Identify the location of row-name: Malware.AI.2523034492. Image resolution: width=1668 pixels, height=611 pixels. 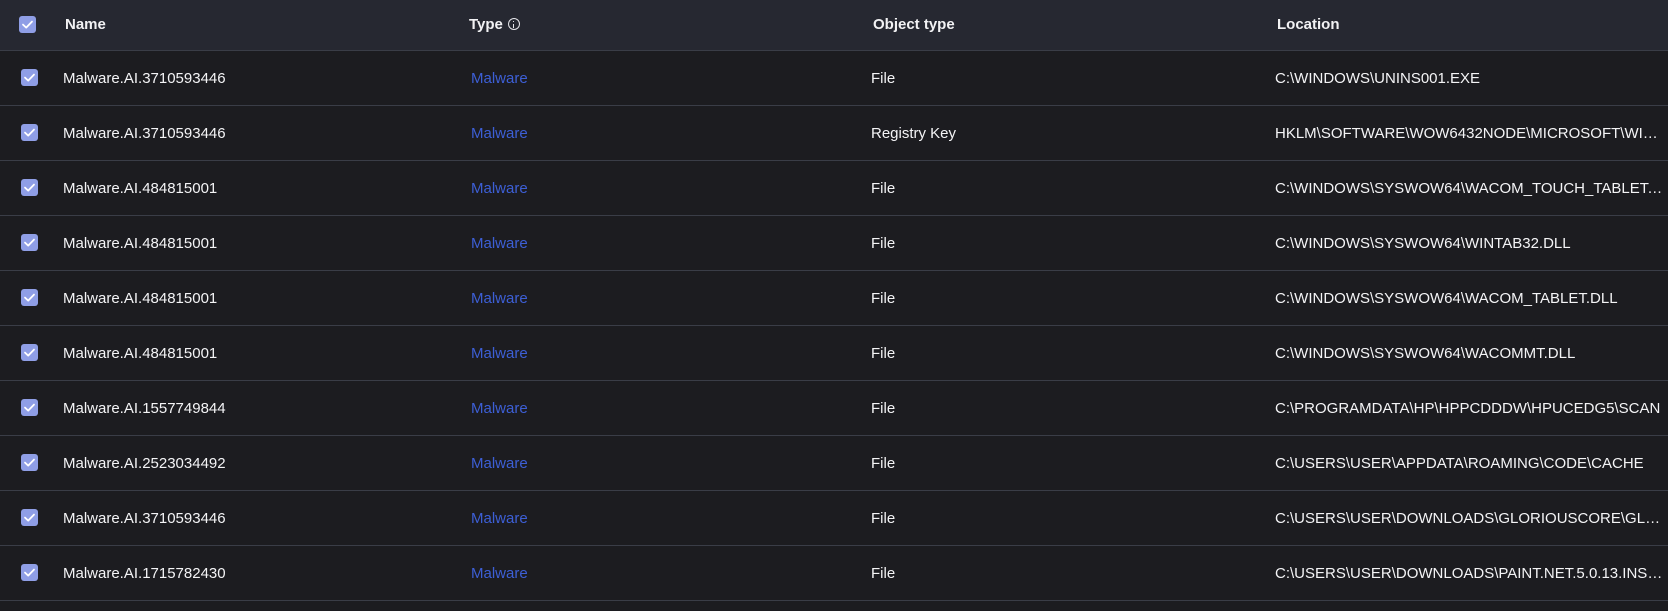
(144, 463).